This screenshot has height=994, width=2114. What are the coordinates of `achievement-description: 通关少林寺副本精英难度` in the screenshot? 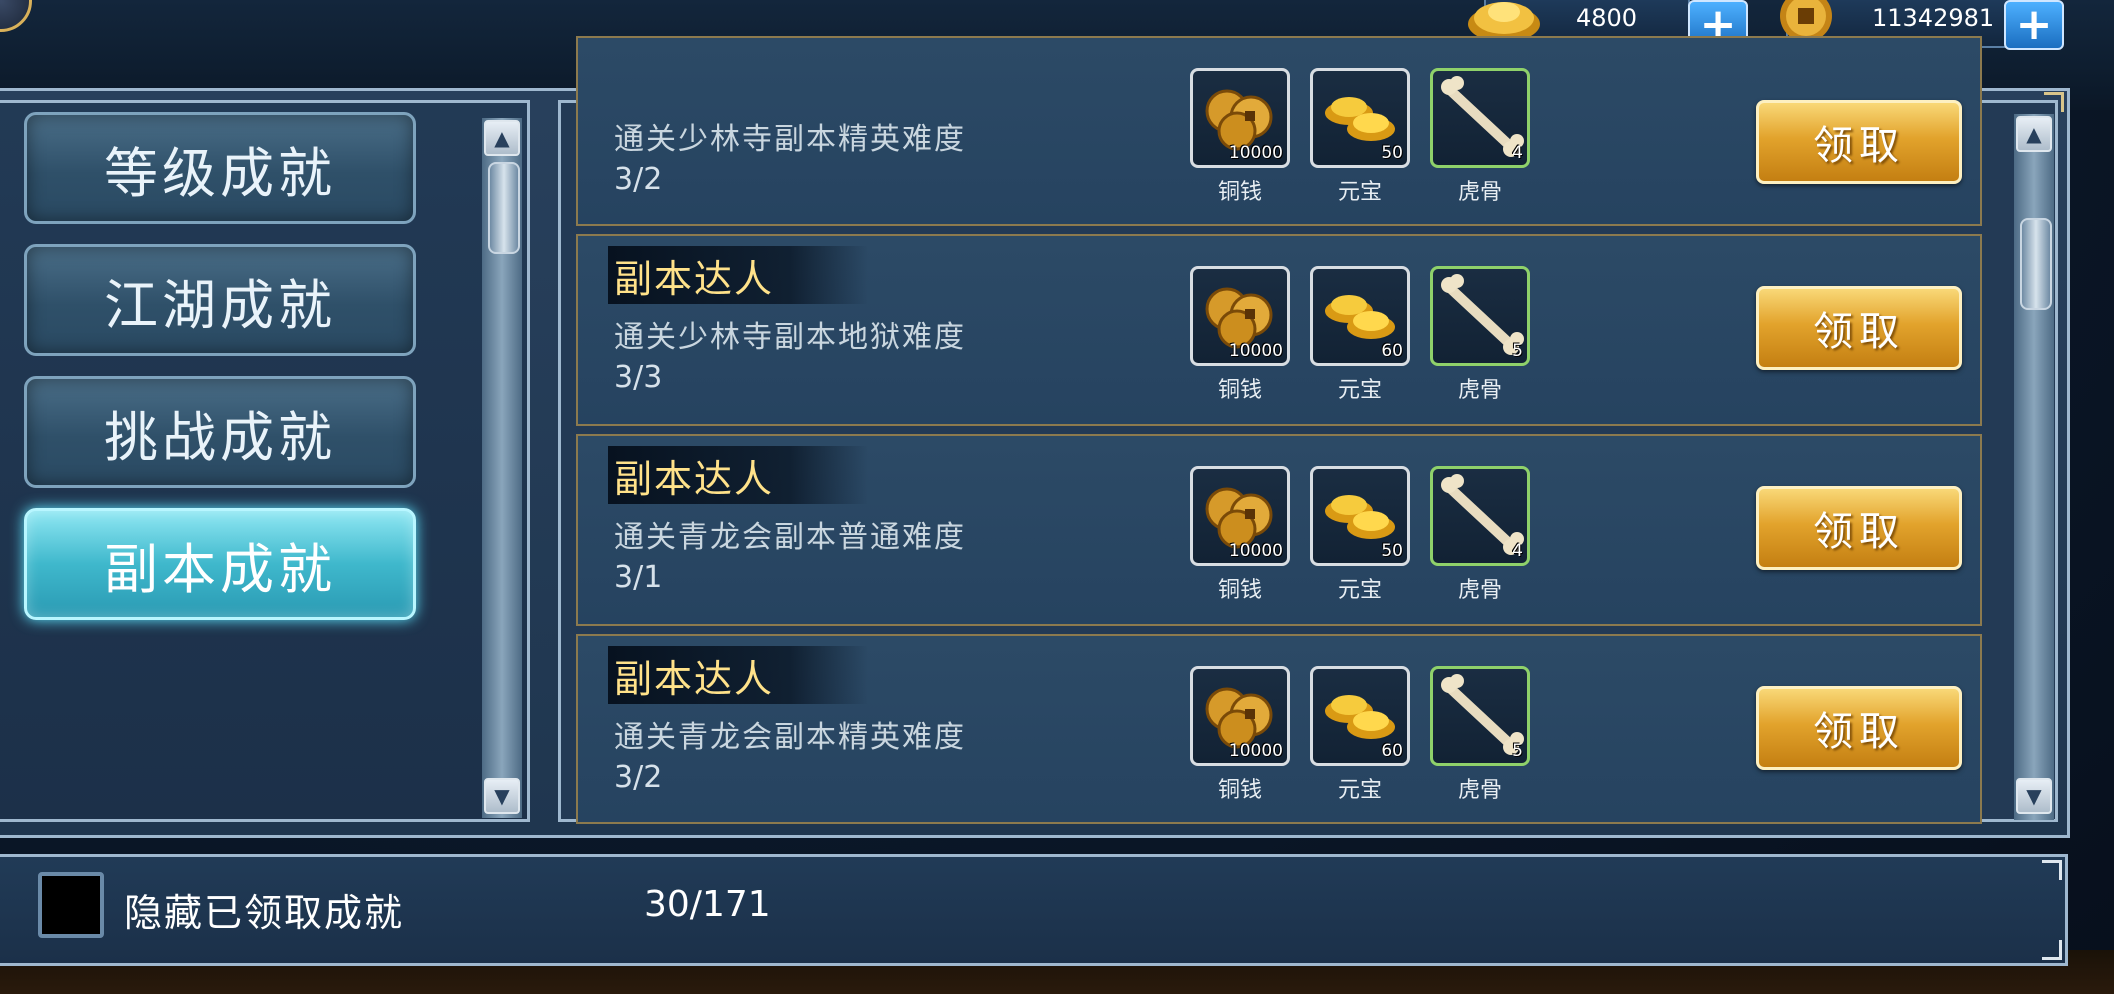 It's located at (790, 139).